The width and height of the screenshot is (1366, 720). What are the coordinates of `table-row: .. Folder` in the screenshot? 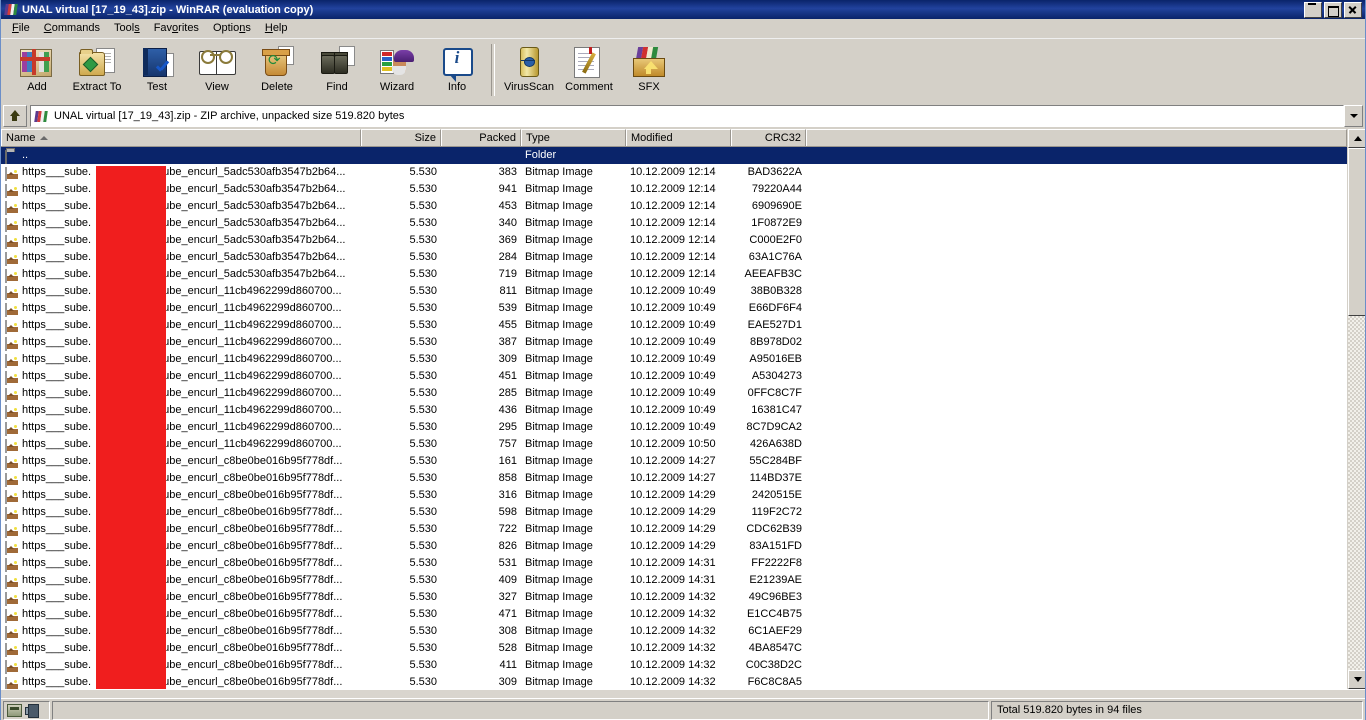 It's located at (674, 155).